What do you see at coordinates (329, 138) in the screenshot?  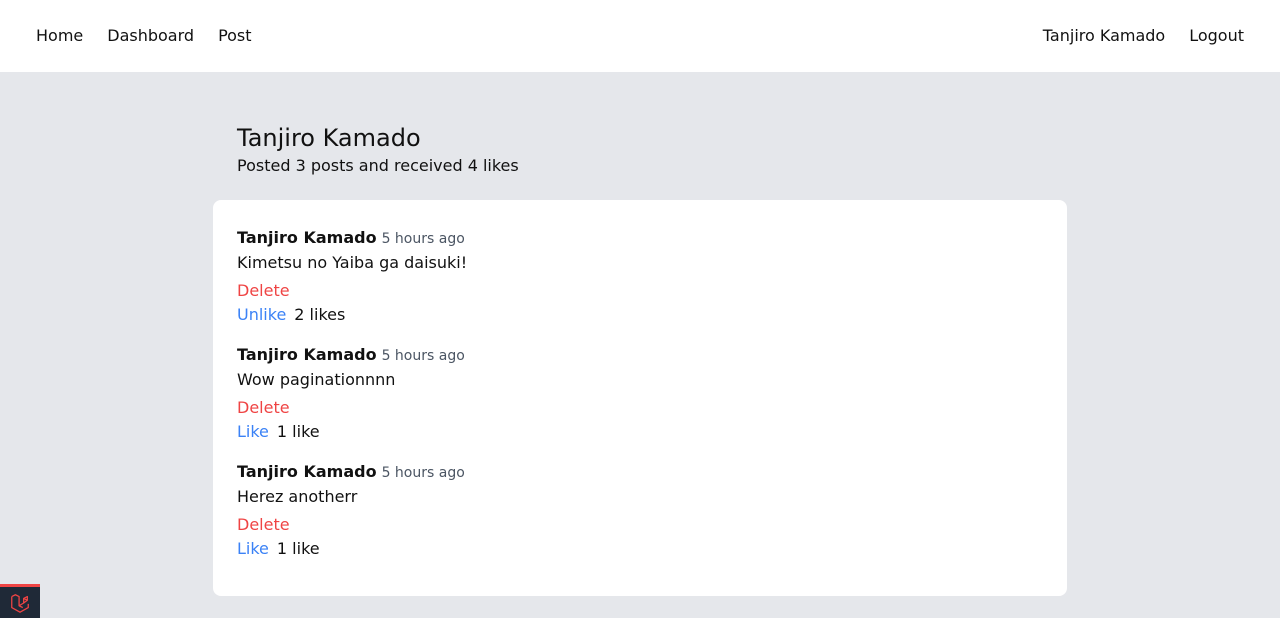 I see `profile-name: Tanjiro Kamado` at bounding box center [329, 138].